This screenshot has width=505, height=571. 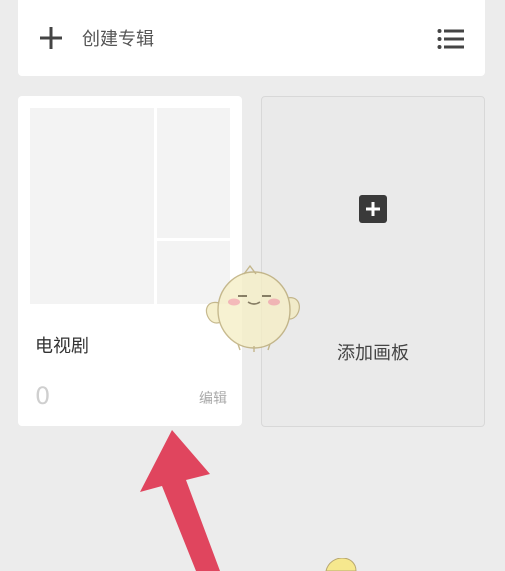 I want to click on album-edit-button: 编辑, so click(x=213, y=398).